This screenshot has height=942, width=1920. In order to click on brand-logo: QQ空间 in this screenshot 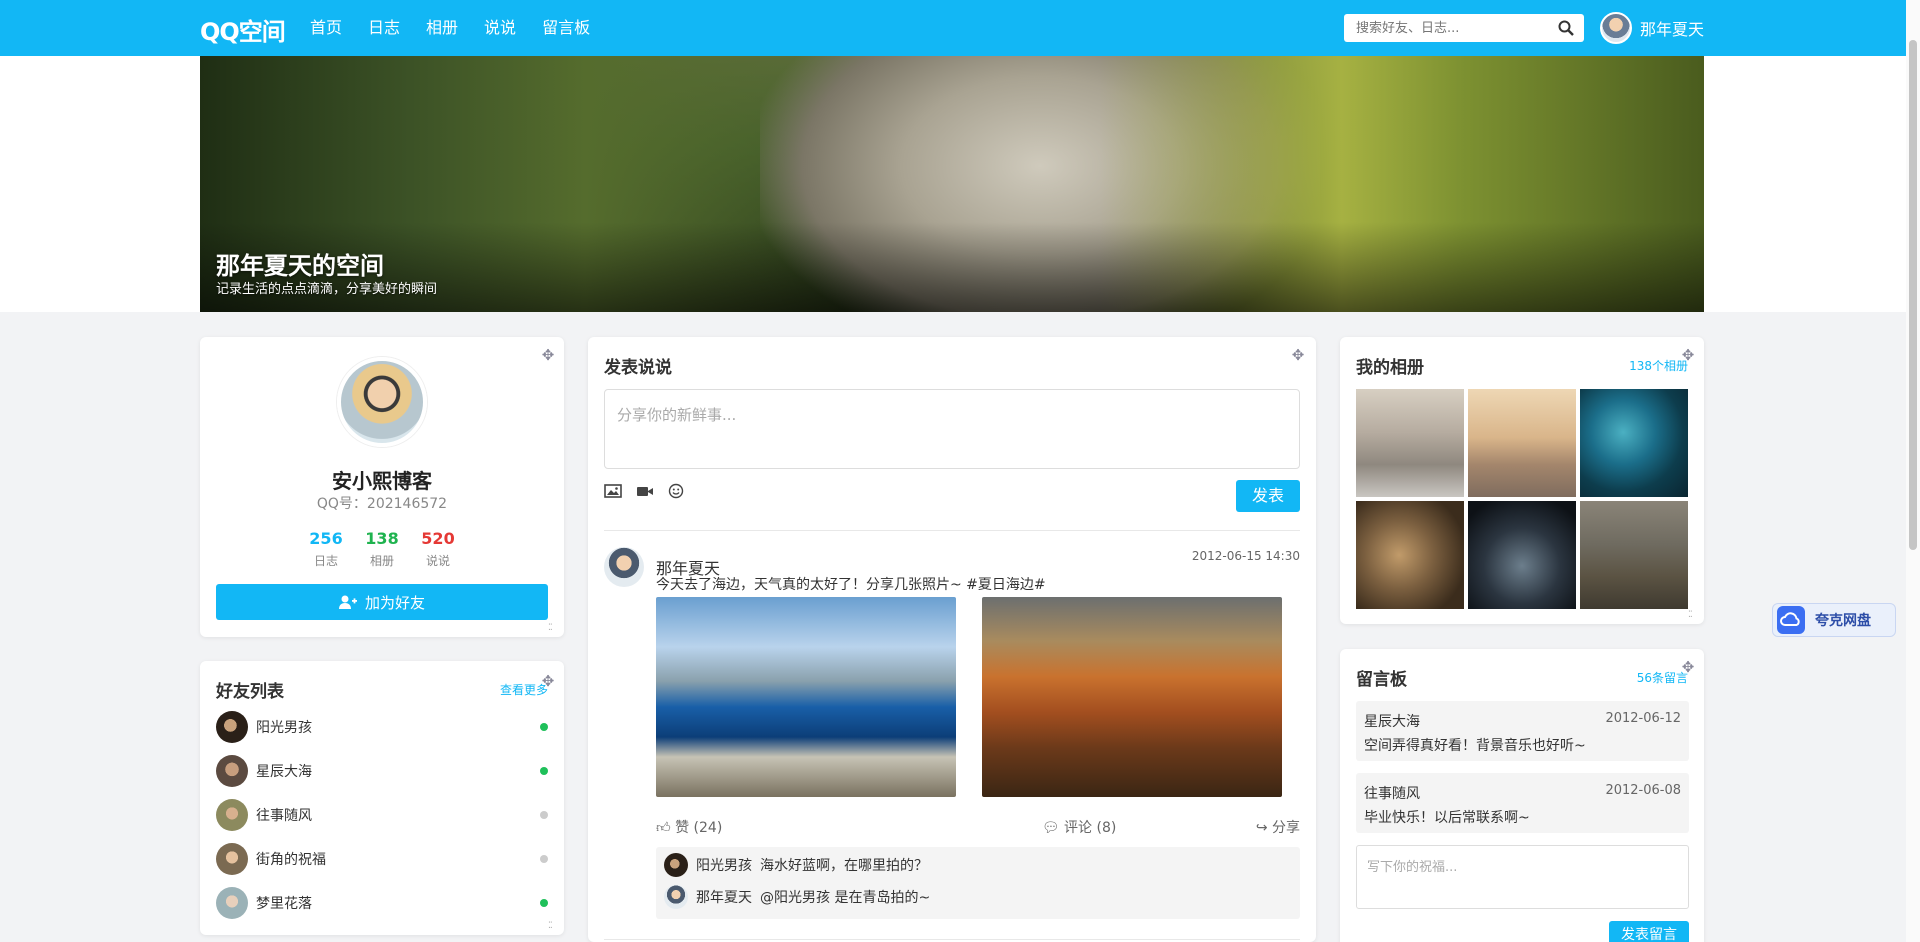, I will do `click(243, 29)`.